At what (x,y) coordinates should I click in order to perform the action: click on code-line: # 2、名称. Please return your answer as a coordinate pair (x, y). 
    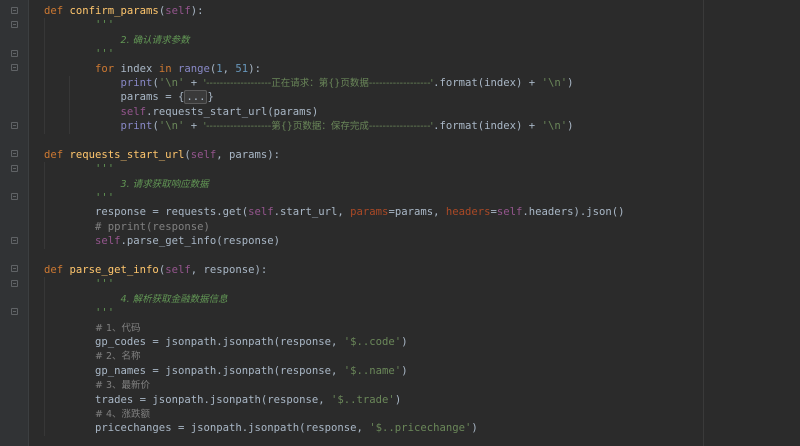
    Looking at the image, I should click on (422, 356).